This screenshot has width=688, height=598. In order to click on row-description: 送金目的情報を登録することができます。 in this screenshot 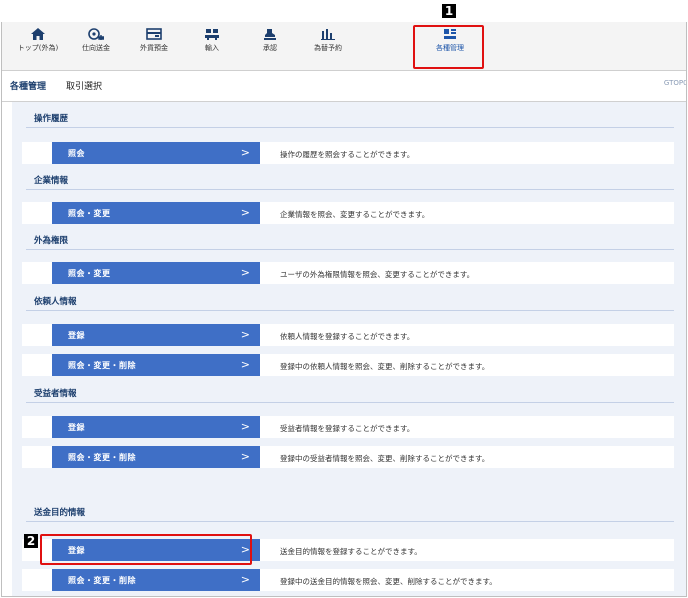, I will do `click(351, 551)`.